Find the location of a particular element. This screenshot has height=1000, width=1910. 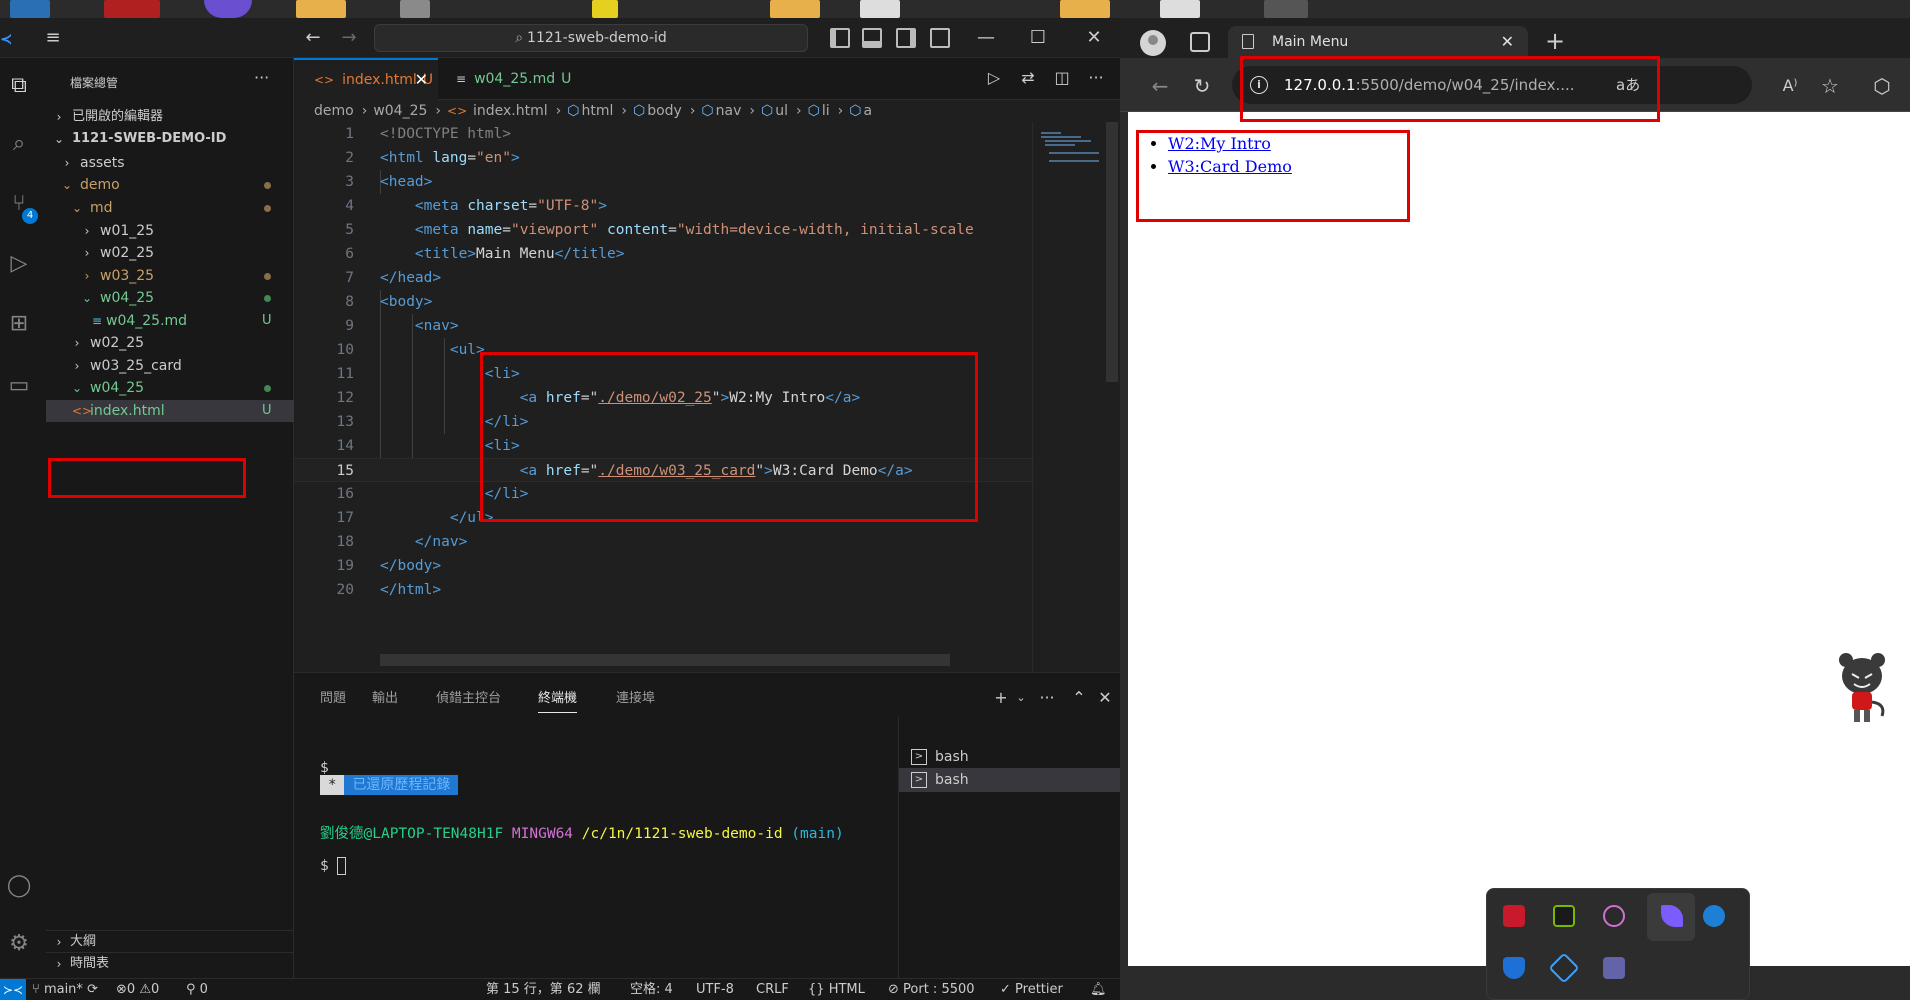

run-icon: ▷ is located at coordinates (994, 78).